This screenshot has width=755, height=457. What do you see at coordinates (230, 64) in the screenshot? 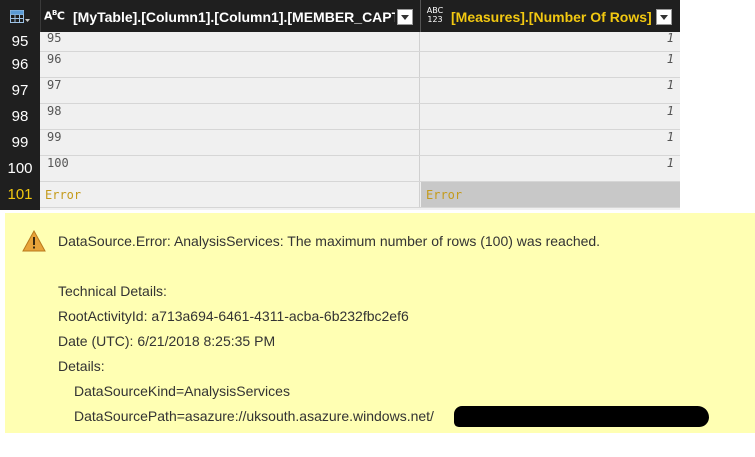
I see `cell-member-caption: 96` at bounding box center [230, 64].